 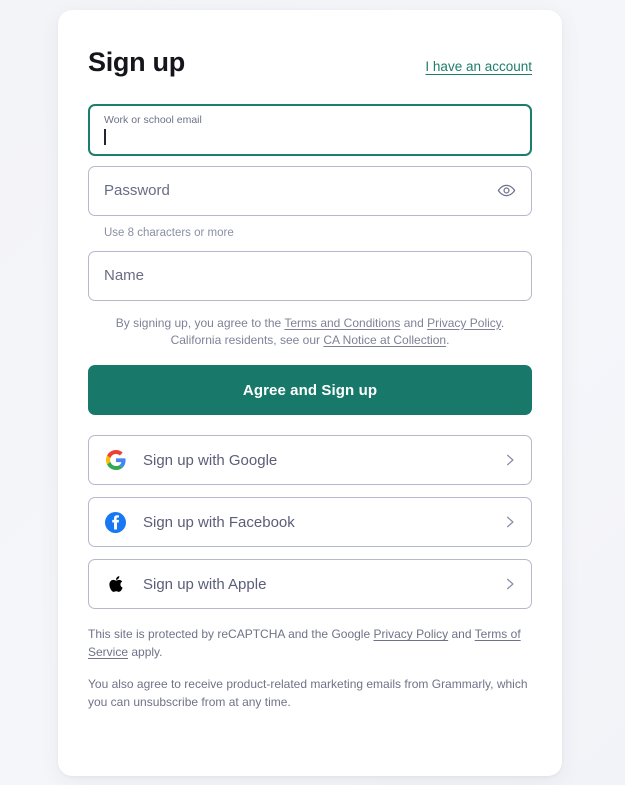 I want to click on text-caret, so click(x=105, y=136).